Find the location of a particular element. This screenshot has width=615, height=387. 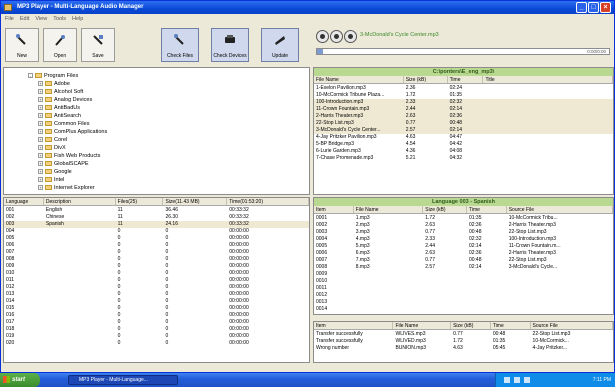

menu-help: Help is located at coordinates (77, 19).